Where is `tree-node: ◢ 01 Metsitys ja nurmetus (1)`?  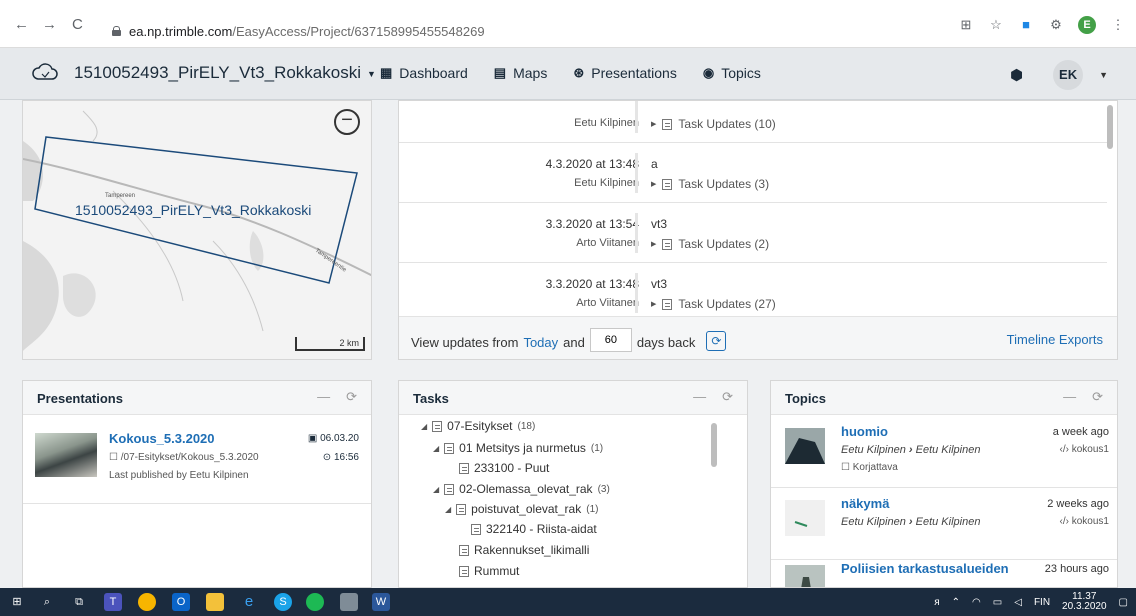
tree-node: ◢ 01 Metsitys ja nurmetus (1) is located at coordinates (518, 448).